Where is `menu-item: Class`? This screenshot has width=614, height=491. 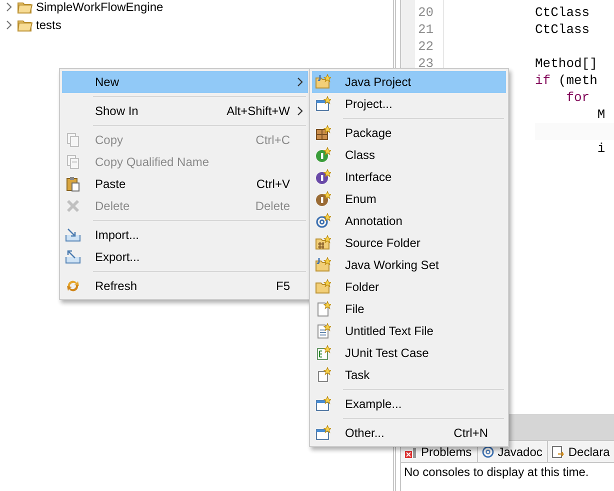
menu-item: Class is located at coordinates (409, 155).